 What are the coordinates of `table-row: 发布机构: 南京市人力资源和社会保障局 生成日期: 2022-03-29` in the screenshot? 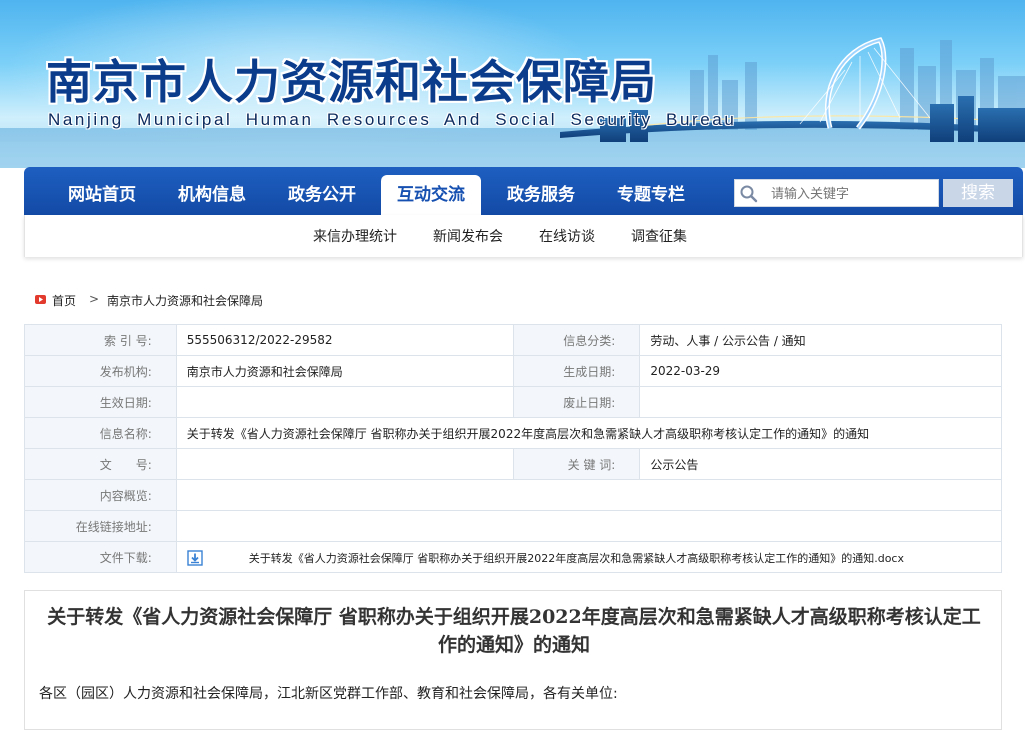 It's located at (513, 371).